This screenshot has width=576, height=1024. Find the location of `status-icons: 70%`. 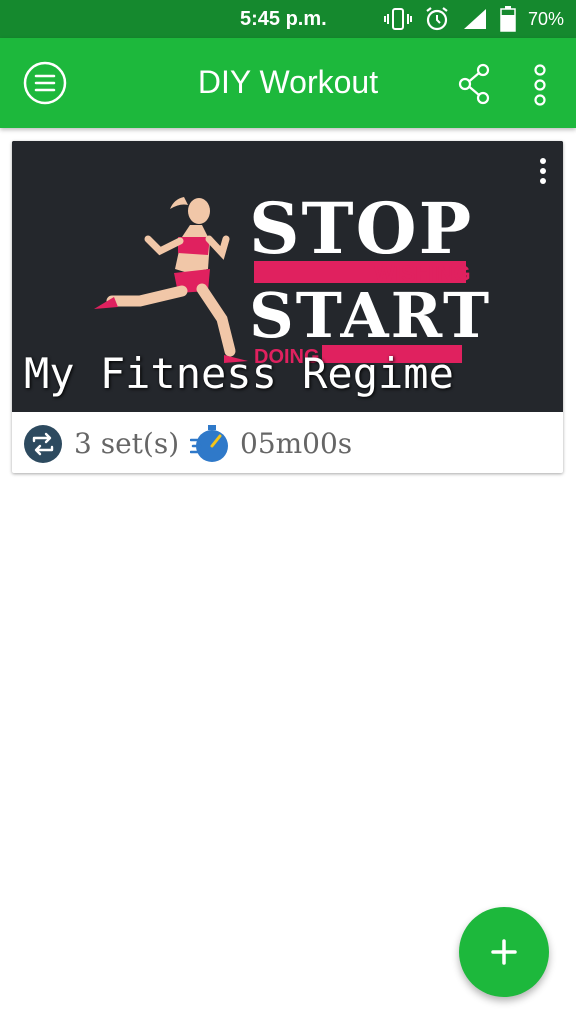

status-icons: 70% is located at coordinates (473, 19).